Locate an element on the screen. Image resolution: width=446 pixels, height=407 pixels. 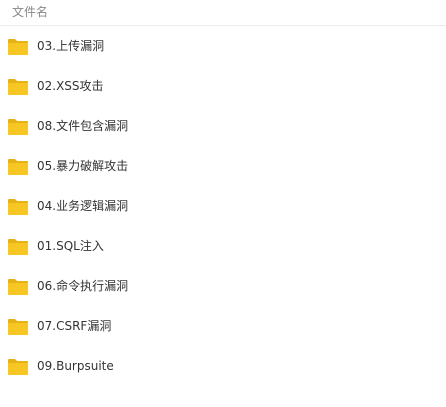
file-row: 02.XSS攻击 is located at coordinates (223, 86).